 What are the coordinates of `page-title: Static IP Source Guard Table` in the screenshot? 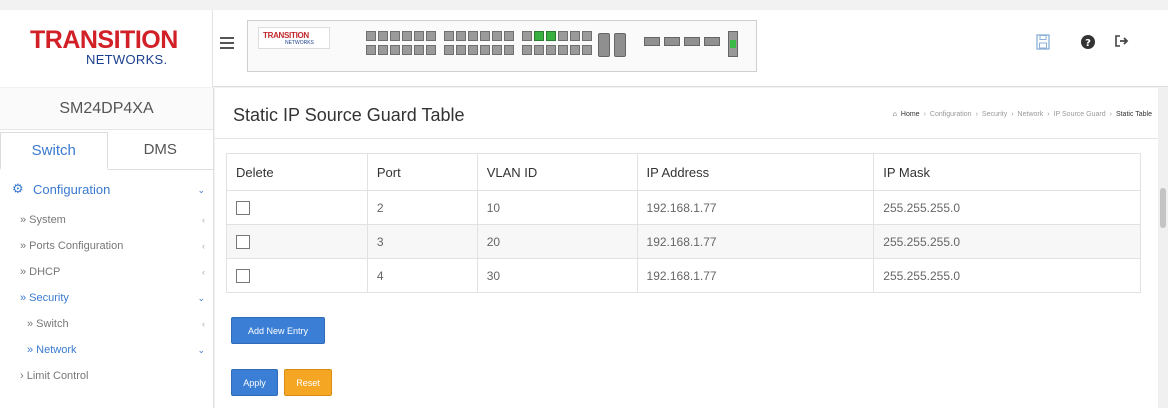 It's located at (349, 115).